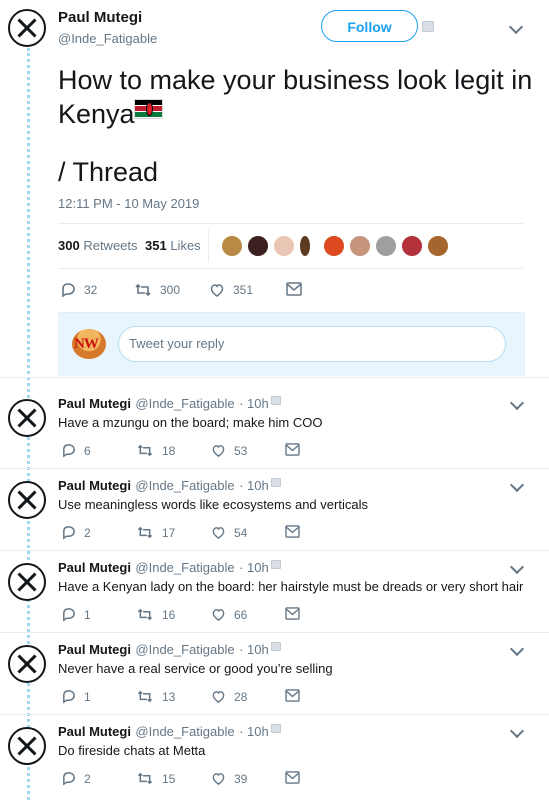 This screenshot has width=549, height=800. What do you see at coordinates (185, 245) in the screenshot?
I see `likes-label: Likes` at bounding box center [185, 245].